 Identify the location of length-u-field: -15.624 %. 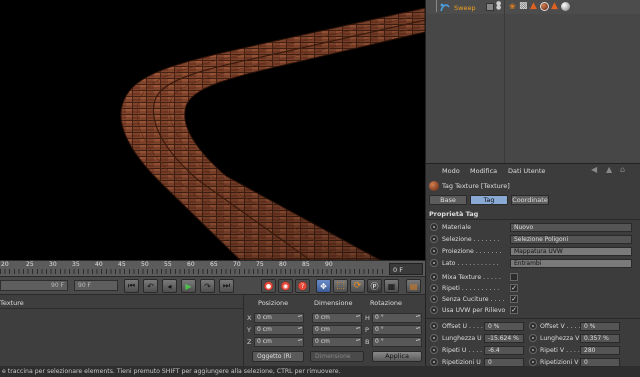
(504, 338).